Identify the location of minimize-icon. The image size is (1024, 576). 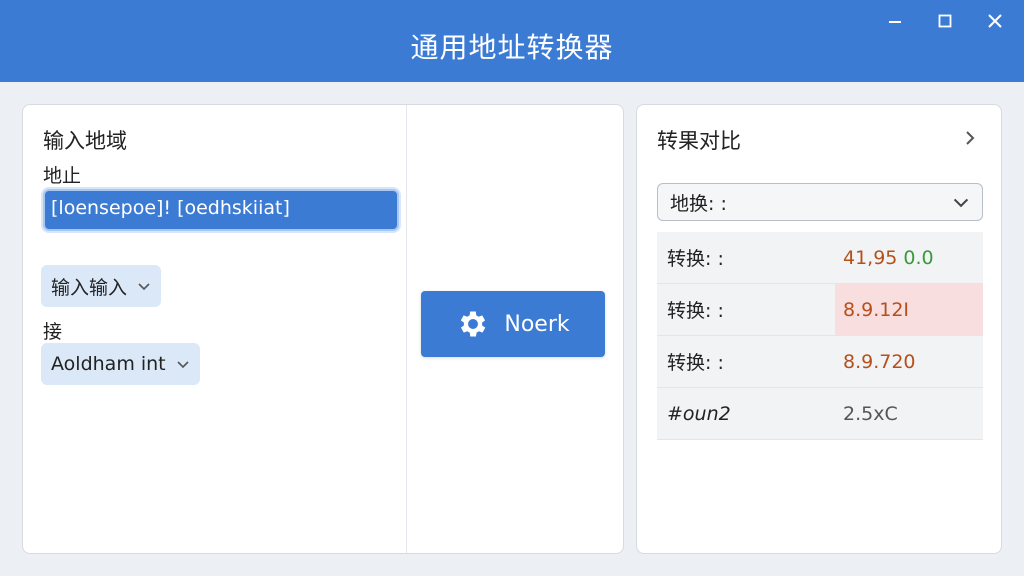
(895, 22).